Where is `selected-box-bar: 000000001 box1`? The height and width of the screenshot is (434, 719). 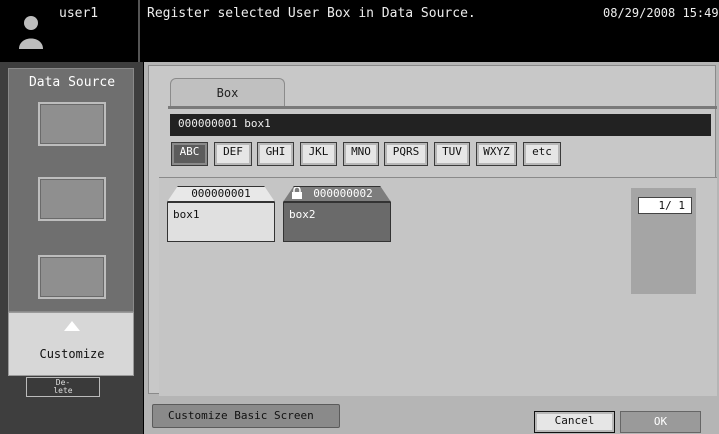
selected-box-bar: 000000001 box1 is located at coordinates (440, 125).